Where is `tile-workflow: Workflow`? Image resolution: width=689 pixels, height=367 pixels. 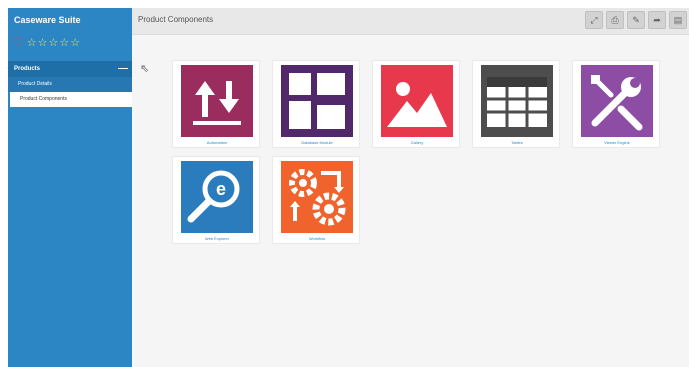
tile-workflow: Workflow is located at coordinates (316, 200).